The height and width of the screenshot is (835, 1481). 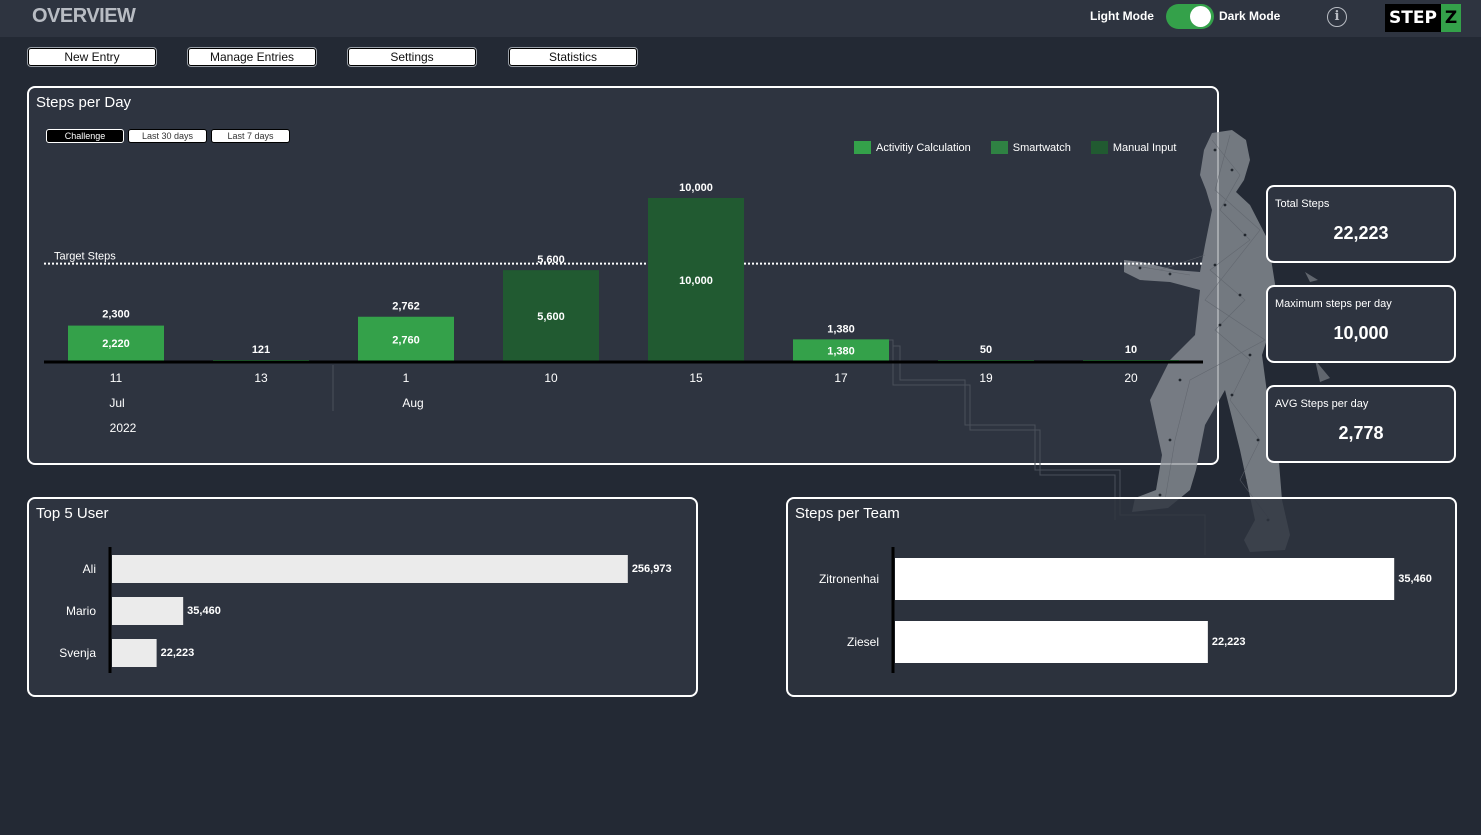 What do you see at coordinates (412, 57) in the screenshot?
I see `settings-button: Settings` at bounding box center [412, 57].